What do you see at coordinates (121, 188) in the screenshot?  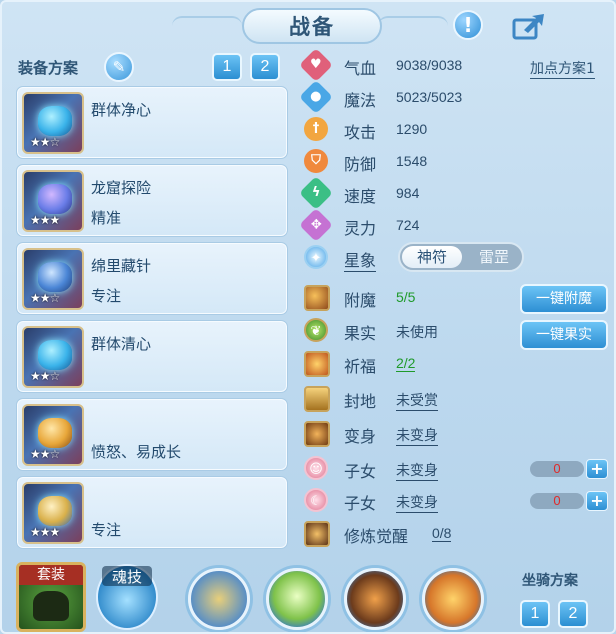 I see `equipment-name: 龙窟探险` at bounding box center [121, 188].